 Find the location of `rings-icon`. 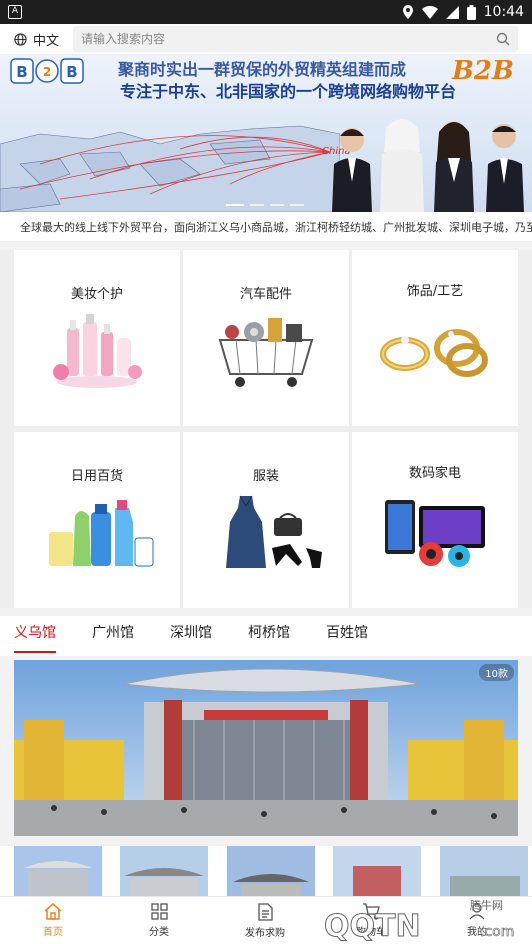

rings-icon is located at coordinates (434, 353).